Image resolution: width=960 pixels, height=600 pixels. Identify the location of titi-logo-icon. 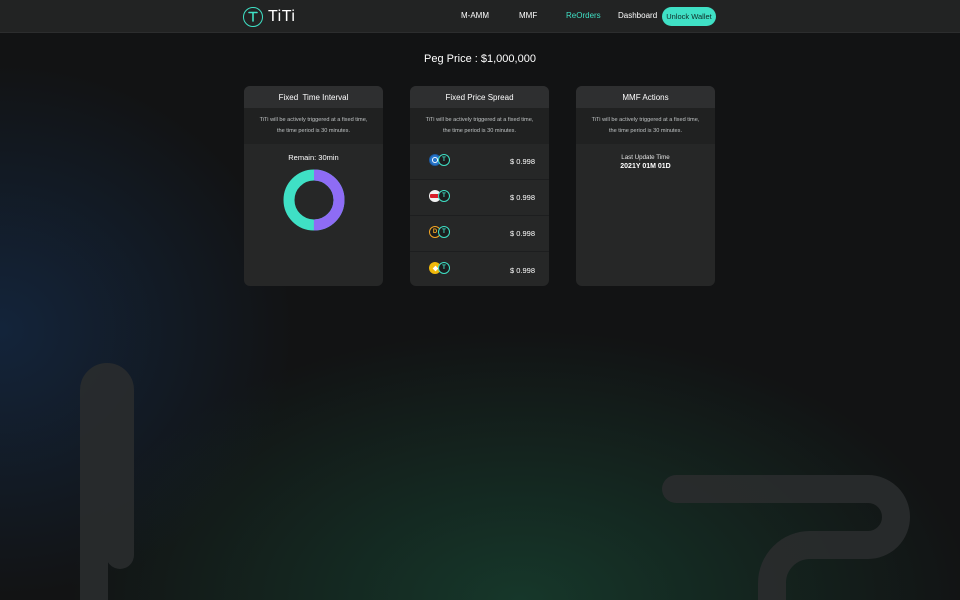
(253, 16).